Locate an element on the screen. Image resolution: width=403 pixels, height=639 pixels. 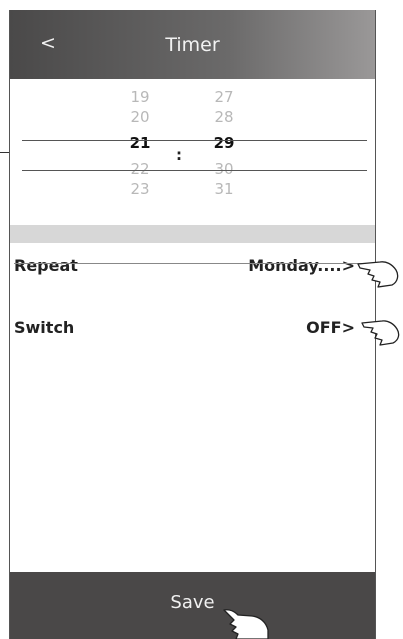
minute-wheel: 27 28 29 30 31 is located at coordinates (224, 143).